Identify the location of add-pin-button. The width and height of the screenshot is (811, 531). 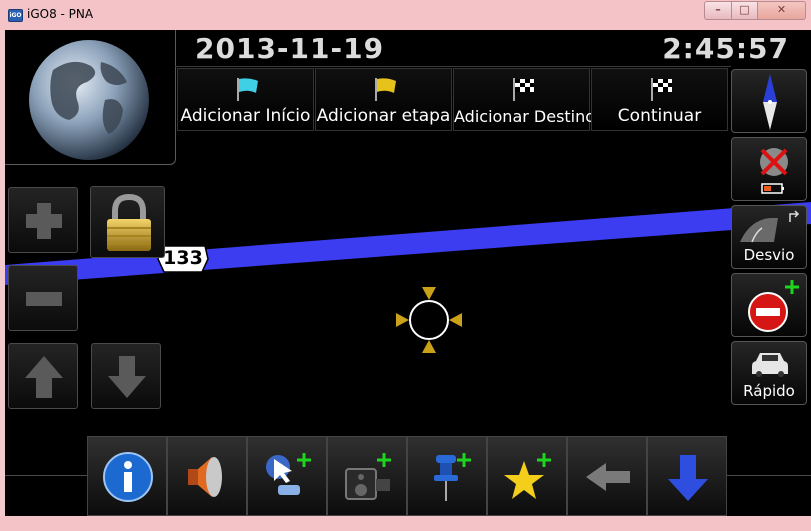
(447, 476).